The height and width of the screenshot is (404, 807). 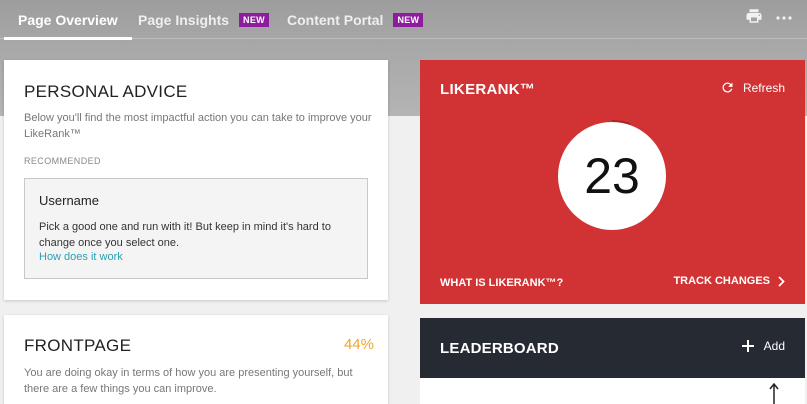 What do you see at coordinates (727, 87) in the screenshot?
I see `refresh-icon` at bounding box center [727, 87].